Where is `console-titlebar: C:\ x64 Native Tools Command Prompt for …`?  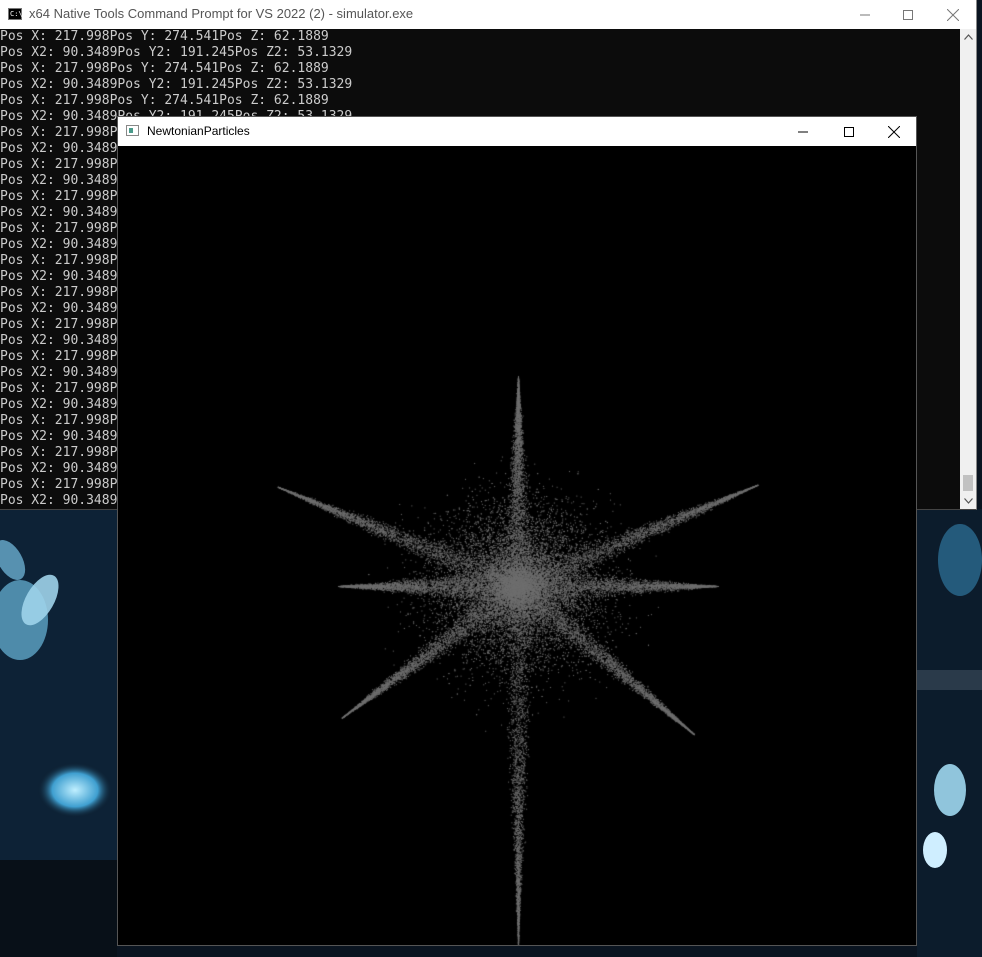
console-titlebar: C:\ x64 Native Tools Command Prompt for … is located at coordinates (488, 14).